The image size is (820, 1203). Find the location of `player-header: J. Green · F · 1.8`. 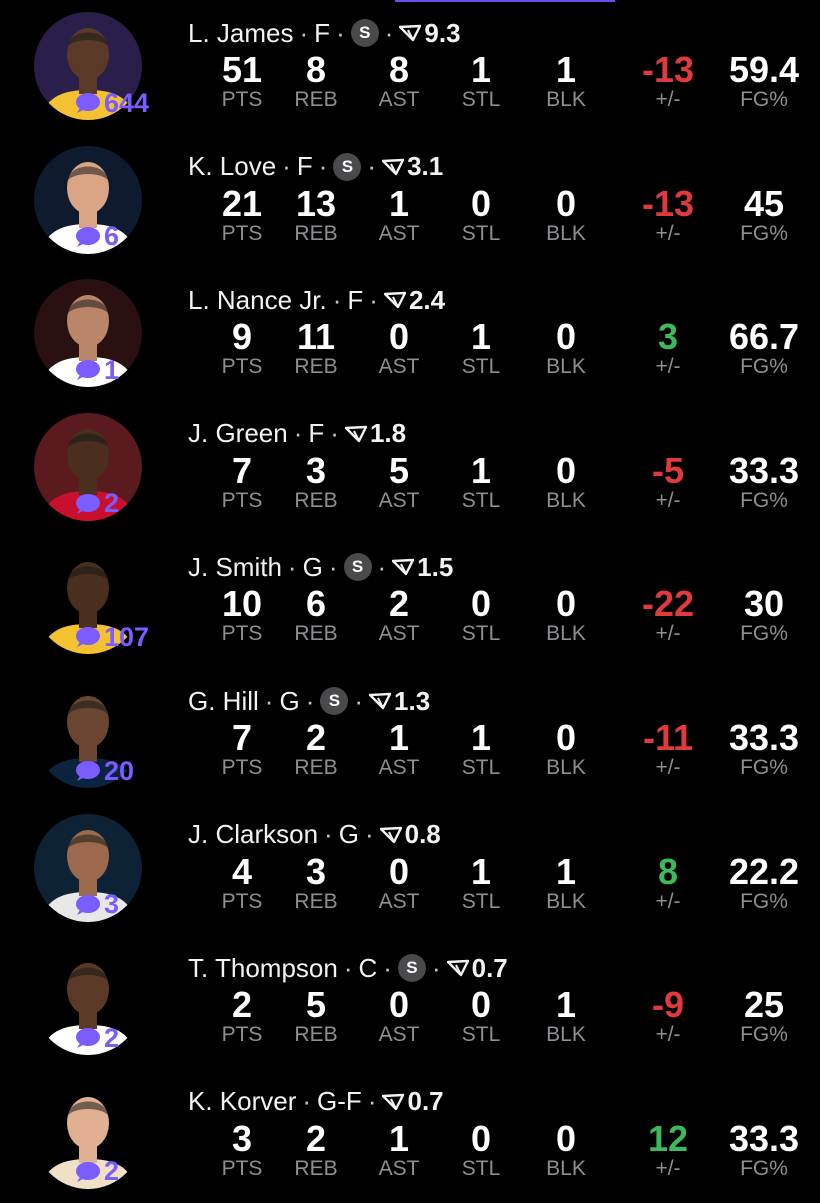

player-header: J. Green · F · 1.8 is located at coordinates (297, 434).